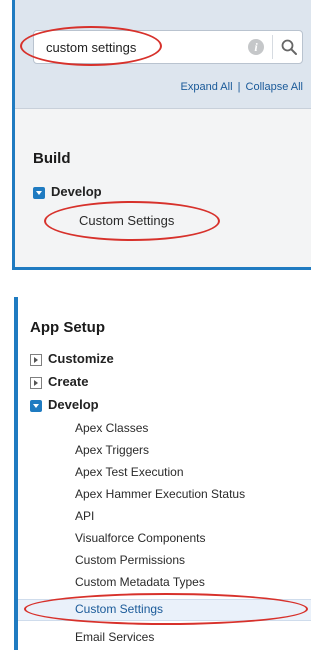 This screenshot has height=650, width=320. Describe the element at coordinates (274, 87) in the screenshot. I see `collapse-all-link: Collapse All` at that location.